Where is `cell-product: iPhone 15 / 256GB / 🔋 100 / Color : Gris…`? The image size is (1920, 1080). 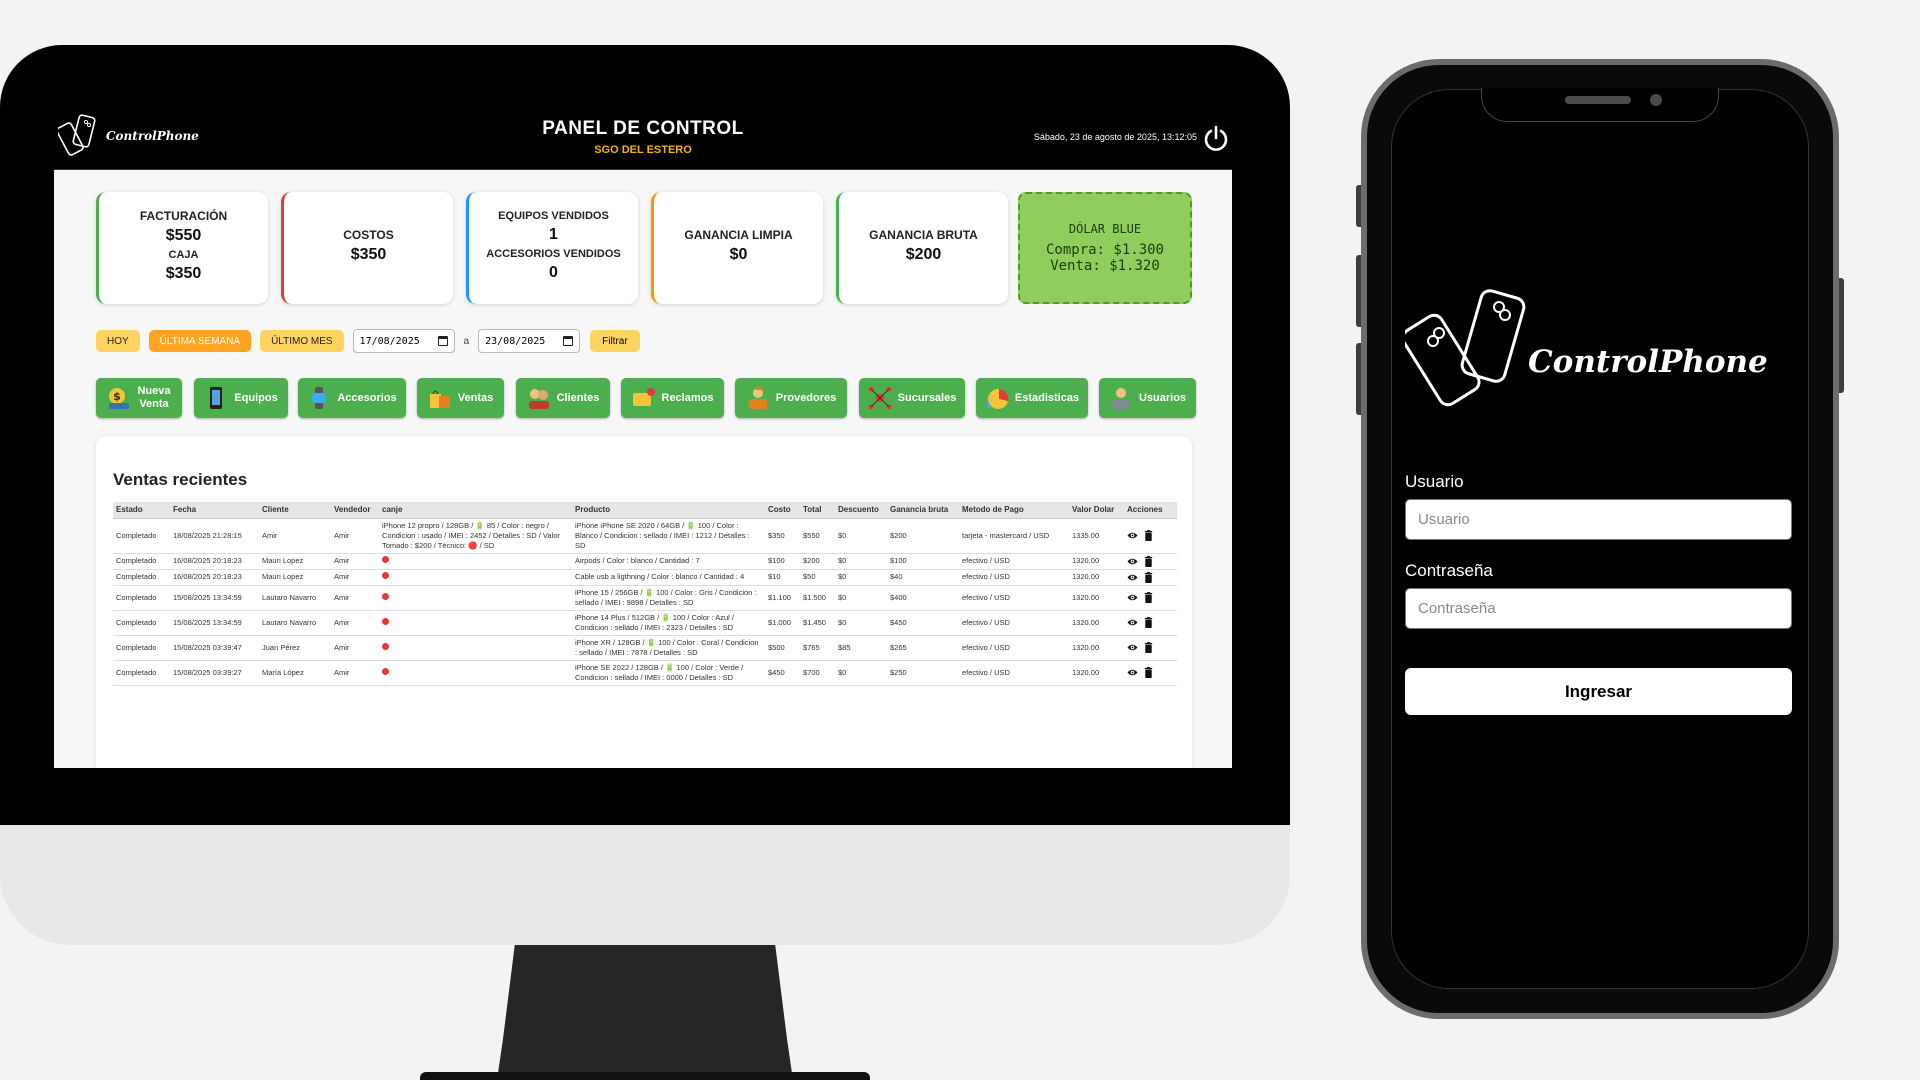
cell-product: iPhone 15 / 256GB / 🔋 100 / Color : Gris… is located at coordinates (668, 598).